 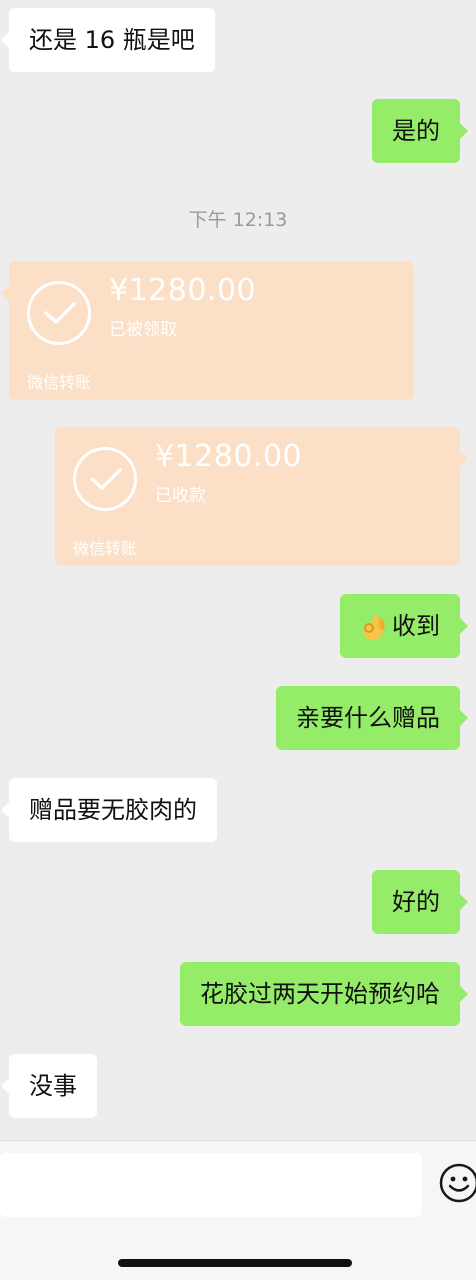 I want to click on message-input, so click(x=211, y=1185).